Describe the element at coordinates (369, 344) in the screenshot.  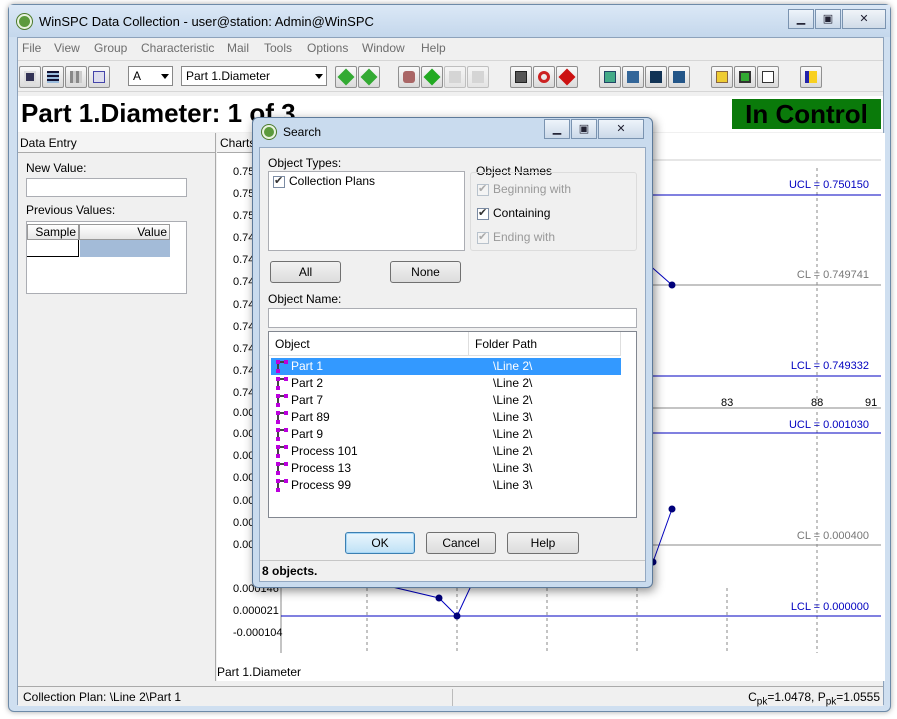
I see `object-column-header: Object` at that location.